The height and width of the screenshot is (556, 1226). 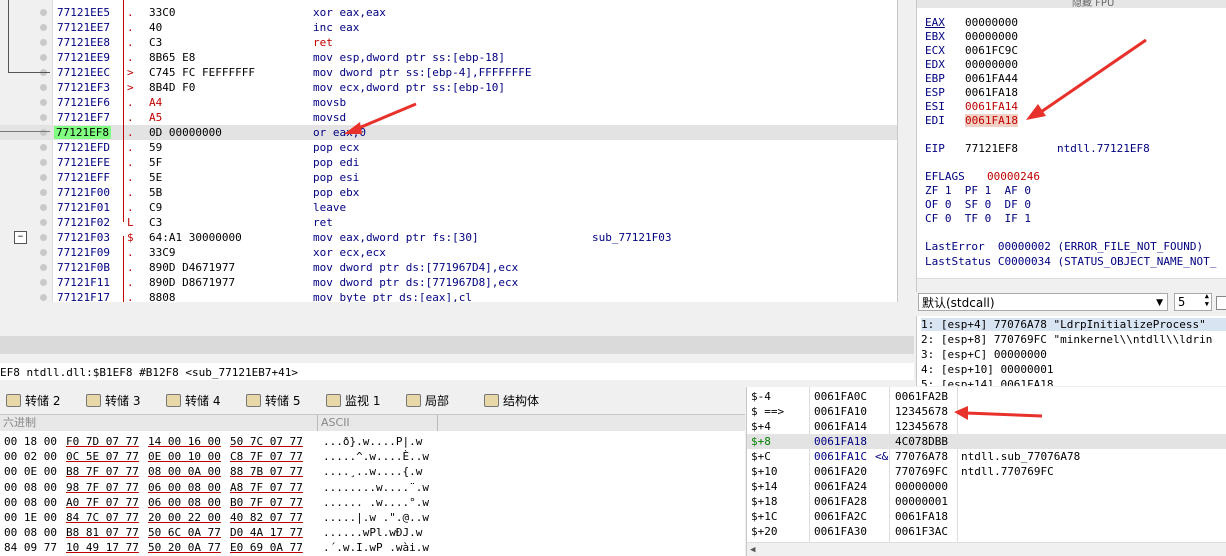 I want to click on stack-value: 770769FC, so click(x=921, y=471).